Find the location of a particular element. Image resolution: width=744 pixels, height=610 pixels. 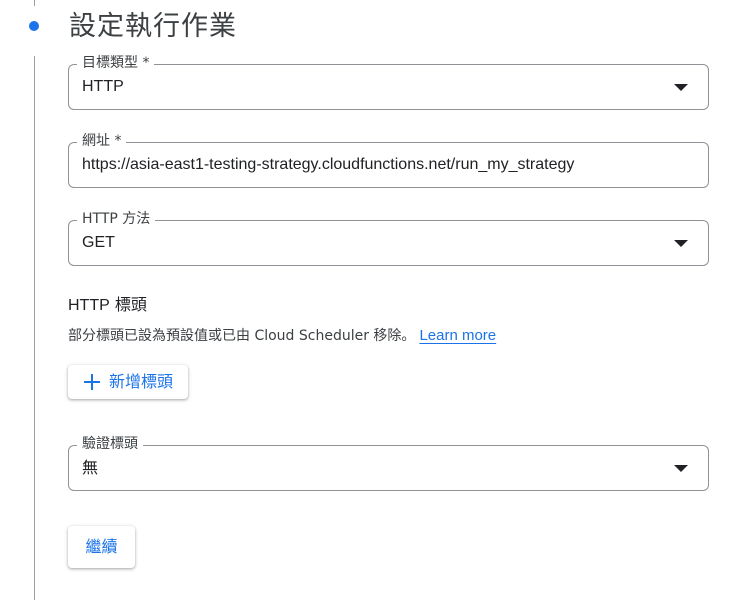

http-headers-heading-latin: HTTP is located at coordinates (89, 305).